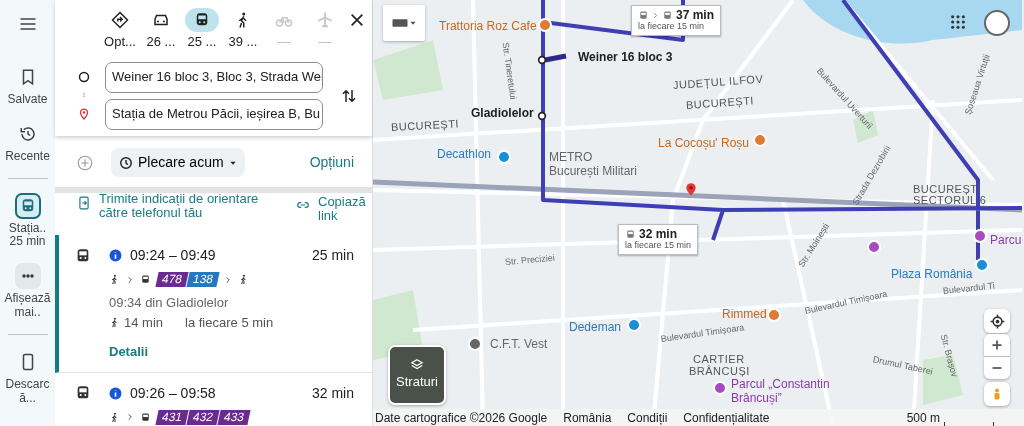 This screenshot has height=426, width=1024. I want to click on route-times: 09:24 – 09:49, so click(173, 255).